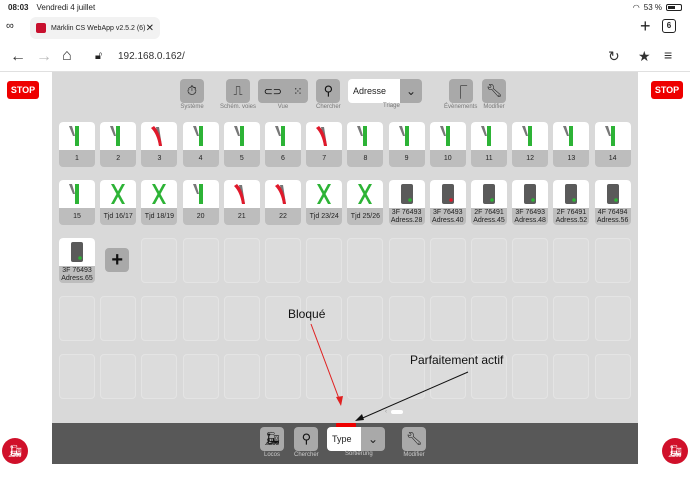 The image size is (690, 479). What do you see at coordinates (667, 90) in the screenshot?
I see `stop-button-right: STOP` at bounding box center [667, 90].